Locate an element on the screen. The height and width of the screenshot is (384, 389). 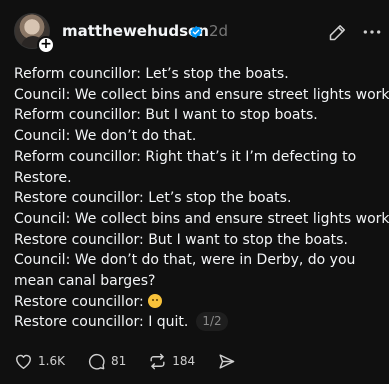
post-line-text: Restore councillor: I quit. is located at coordinates (101, 322).